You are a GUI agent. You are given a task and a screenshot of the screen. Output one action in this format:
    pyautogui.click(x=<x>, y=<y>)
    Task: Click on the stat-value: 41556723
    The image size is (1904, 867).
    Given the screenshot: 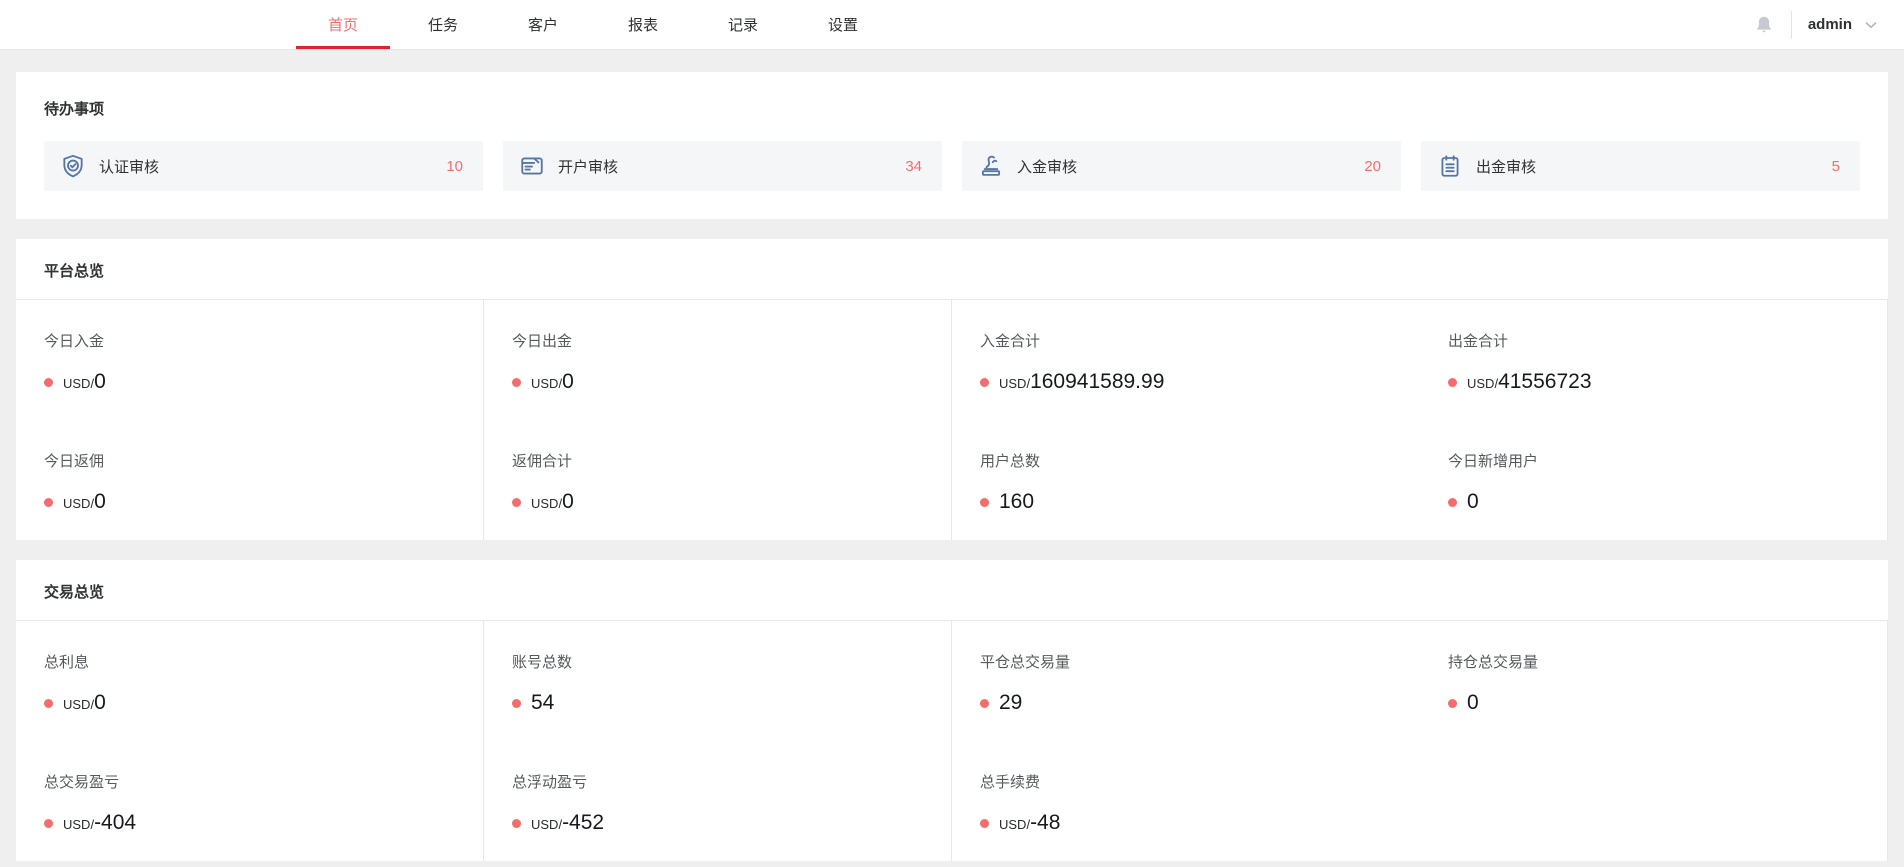 What is the action you would take?
    pyautogui.click(x=1545, y=381)
    